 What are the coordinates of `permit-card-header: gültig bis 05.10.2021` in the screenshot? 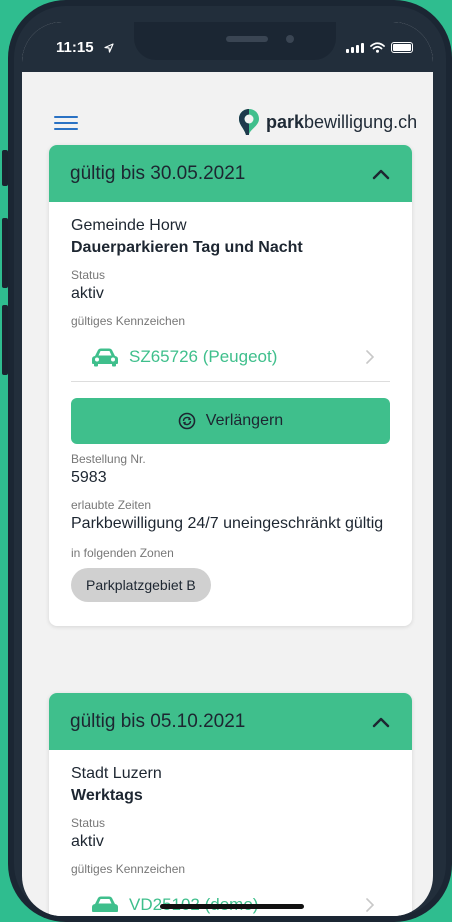 It's located at (230, 721).